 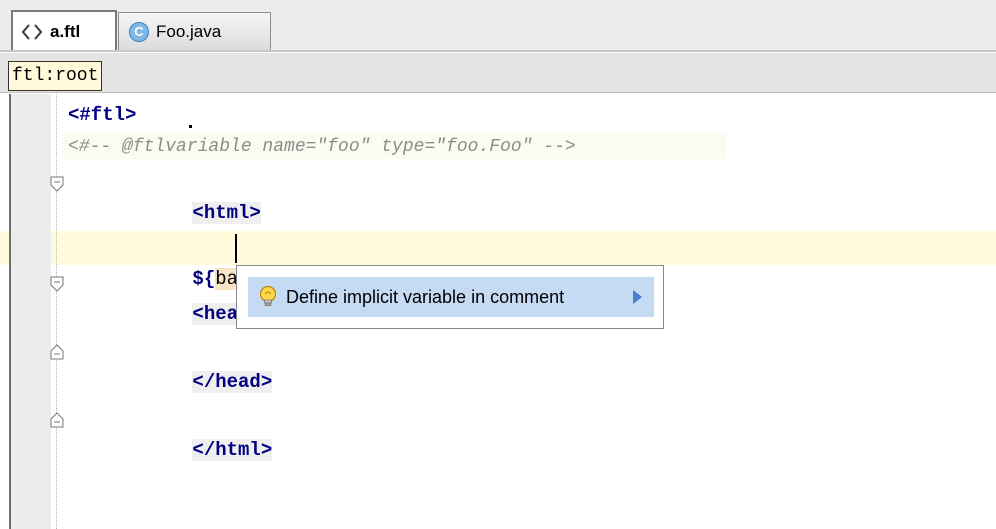 I want to click on html-close-tag: </html>, so click(x=232, y=450).